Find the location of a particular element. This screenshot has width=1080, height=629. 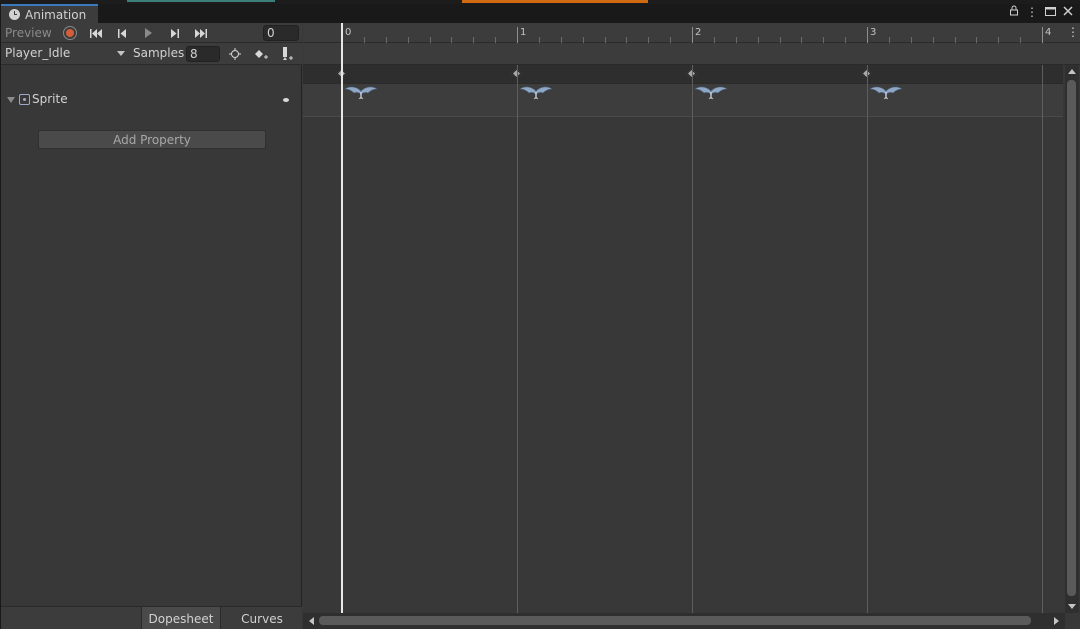

horizontal-scrollbar is located at coordinates (684, 621).